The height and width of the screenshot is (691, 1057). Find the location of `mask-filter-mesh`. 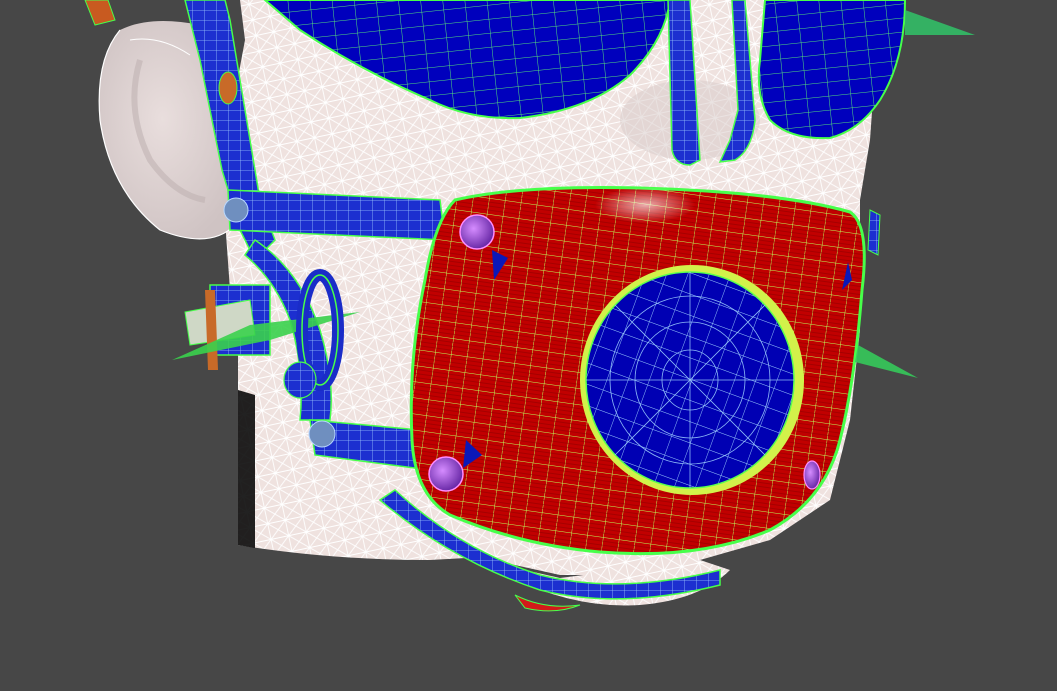

mask-filter-mesh is located at coordinates (692, 380).